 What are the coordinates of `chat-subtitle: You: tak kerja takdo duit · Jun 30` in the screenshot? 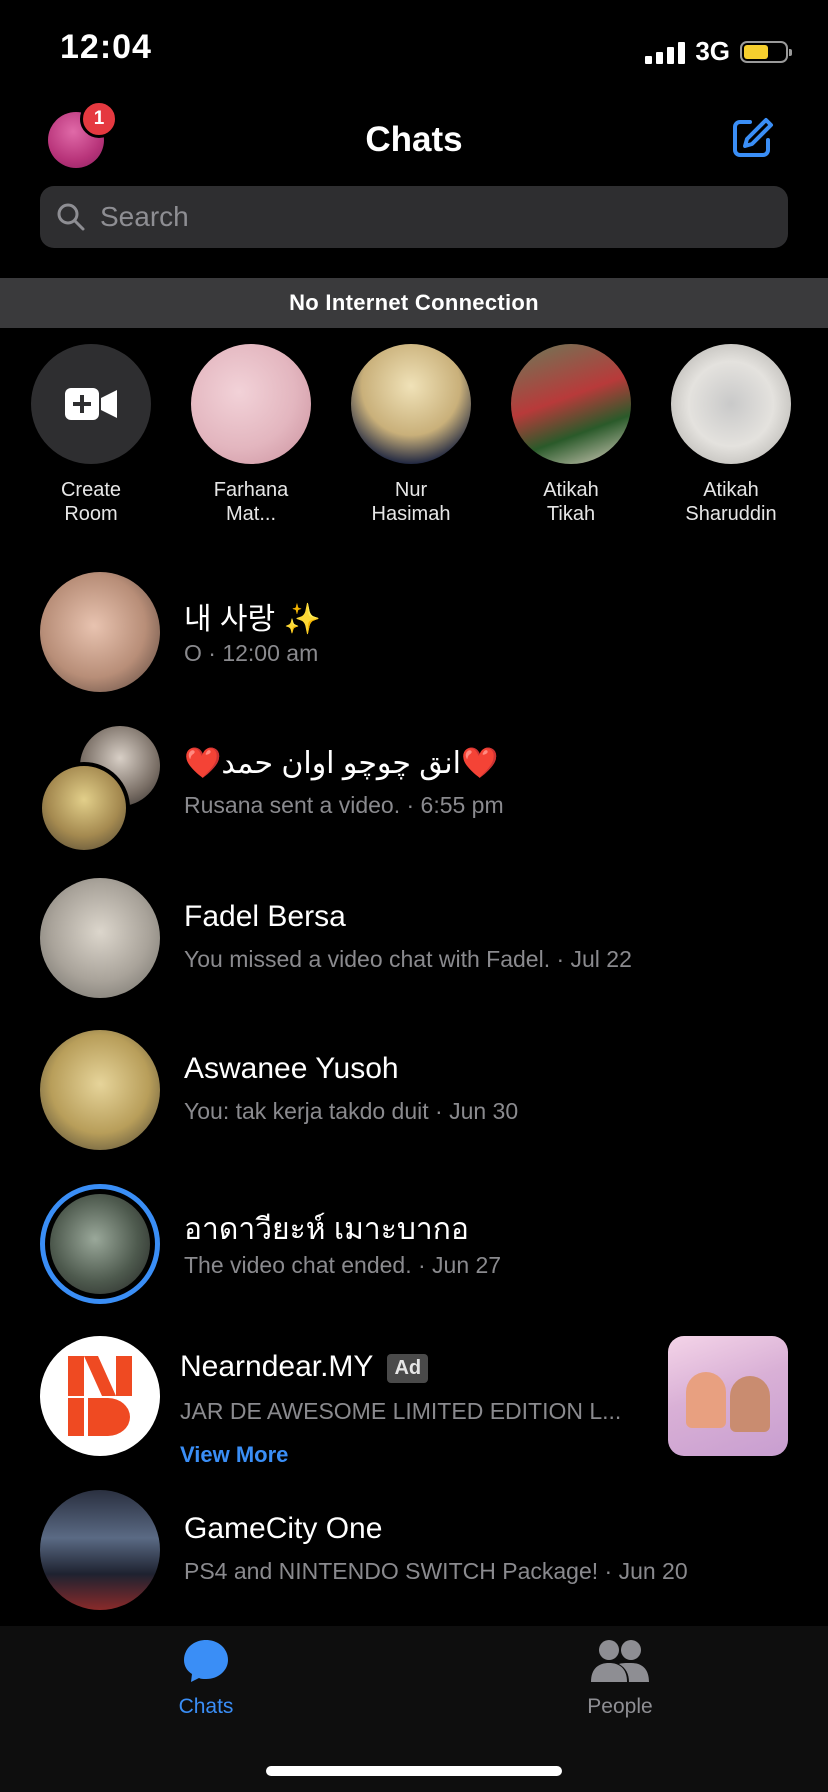 It's located at (351, 1111).